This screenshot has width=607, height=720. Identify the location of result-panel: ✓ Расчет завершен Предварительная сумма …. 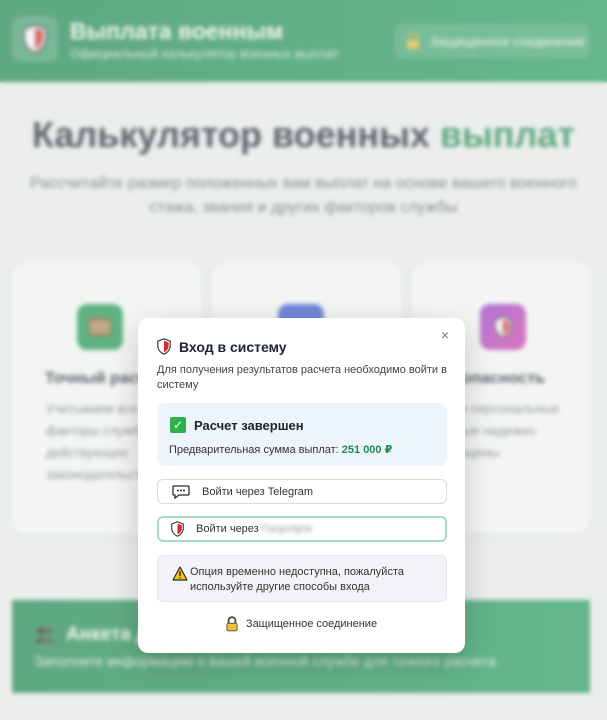
(302, 434).